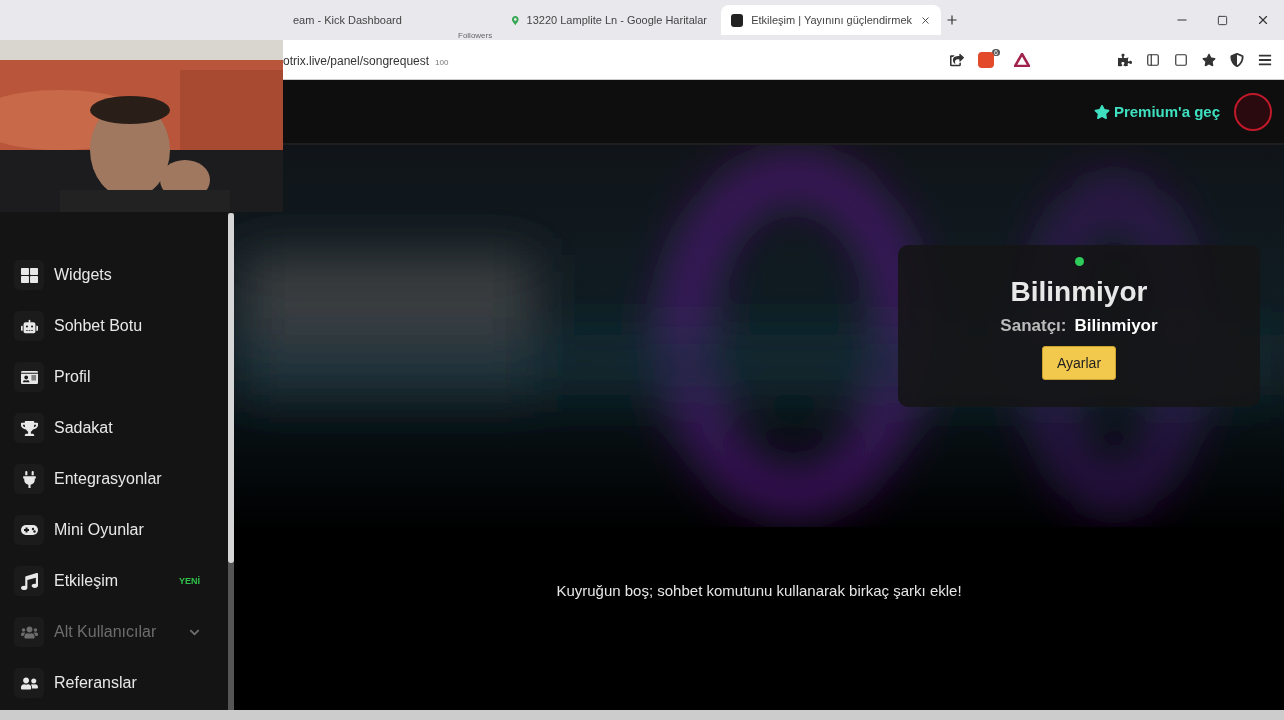  What do you see at coordinates (117, 377) in the screenshot?
I see `sidebar-item: Profil` at bounding box center [117, 377].